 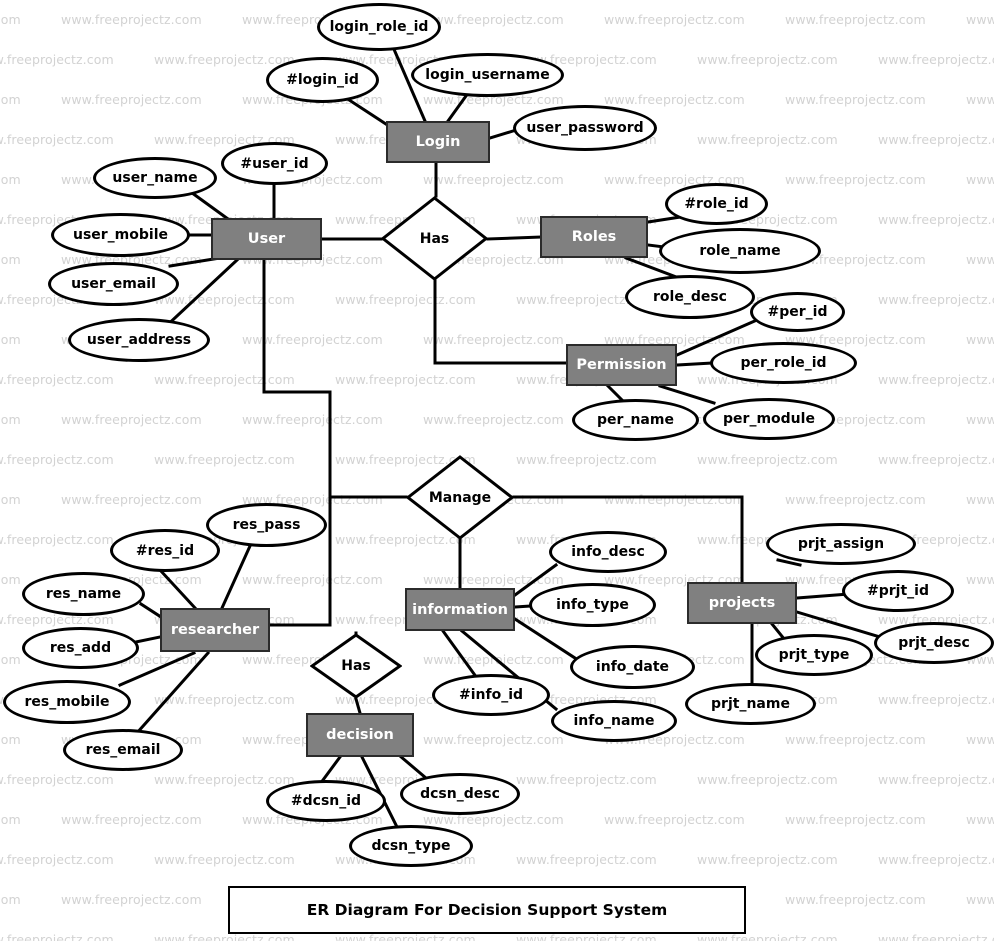 What do you see at coordinates (379, 27) in the screenshot?
I see `attribute-login_role_id: login_role_id` at bounding box center [379, 27].